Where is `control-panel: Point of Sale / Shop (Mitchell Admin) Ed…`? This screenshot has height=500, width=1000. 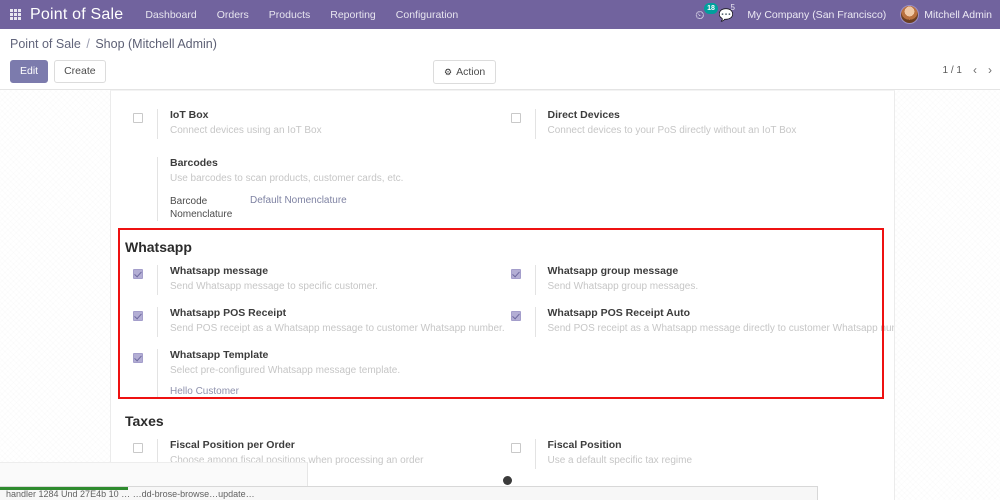
control-panel: Point of Sale / Shop (Mitchell Admin) Ed… is located at coordinates (500, 59).